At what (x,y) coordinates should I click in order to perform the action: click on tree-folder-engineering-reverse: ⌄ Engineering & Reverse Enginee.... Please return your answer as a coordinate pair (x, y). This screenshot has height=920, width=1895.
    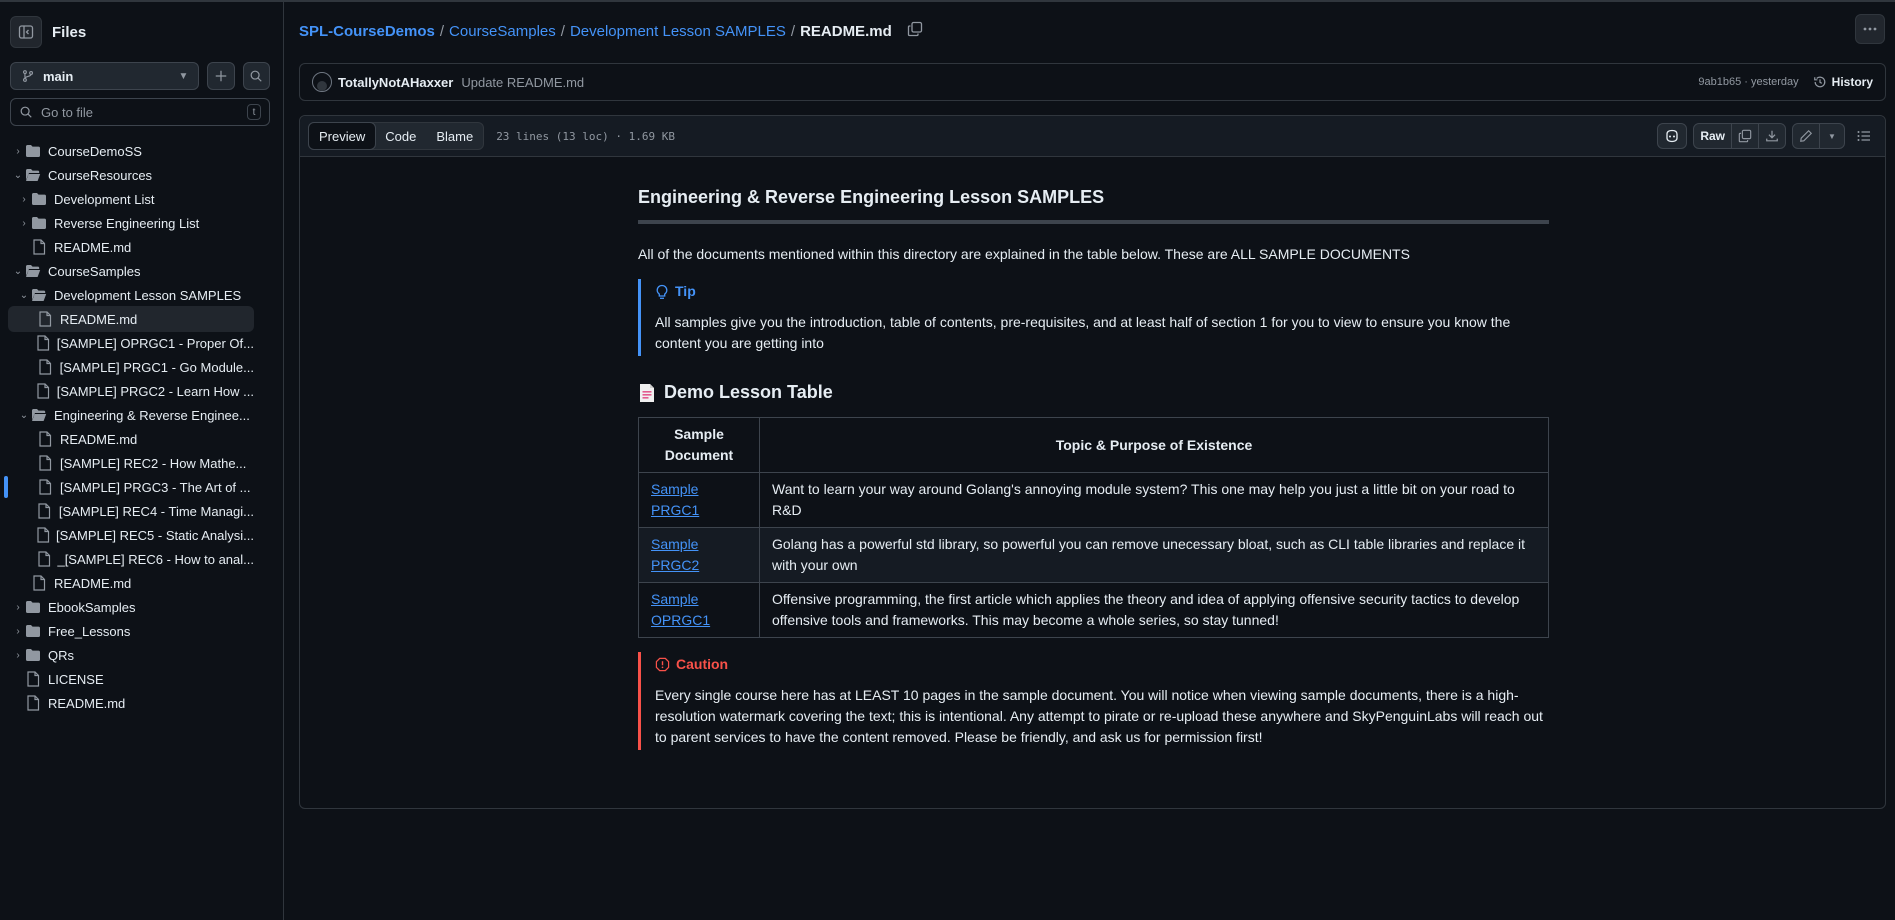
    Looking at the image, I should click on (131, 415).